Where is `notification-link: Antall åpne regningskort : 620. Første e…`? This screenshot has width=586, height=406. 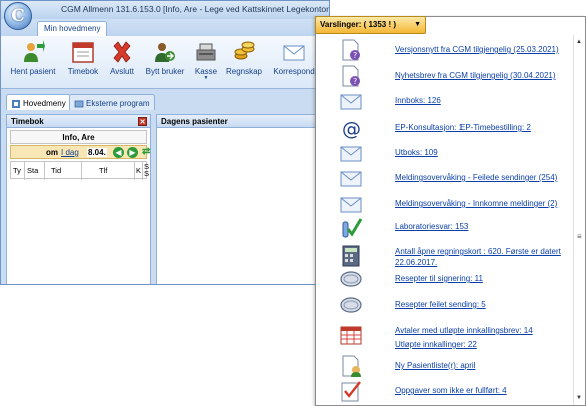 notification-link: Antall åpne regningskort : 620. Første e… is located at coordinates (484, 257).